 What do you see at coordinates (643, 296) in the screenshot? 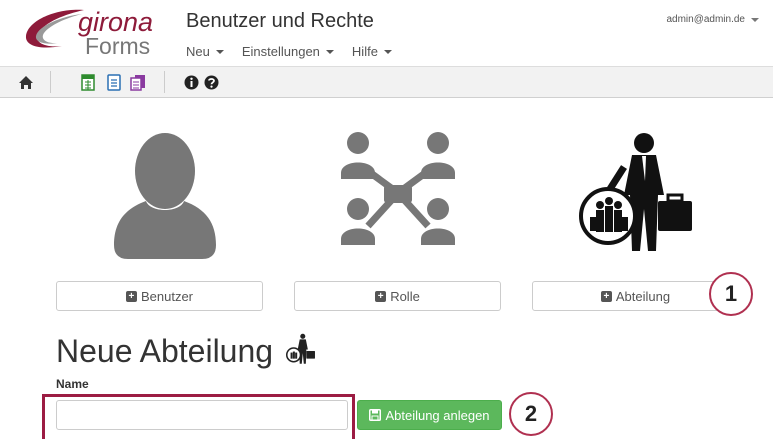
I see `add-department-label: Abteilung` at bounding box center [643, 296].